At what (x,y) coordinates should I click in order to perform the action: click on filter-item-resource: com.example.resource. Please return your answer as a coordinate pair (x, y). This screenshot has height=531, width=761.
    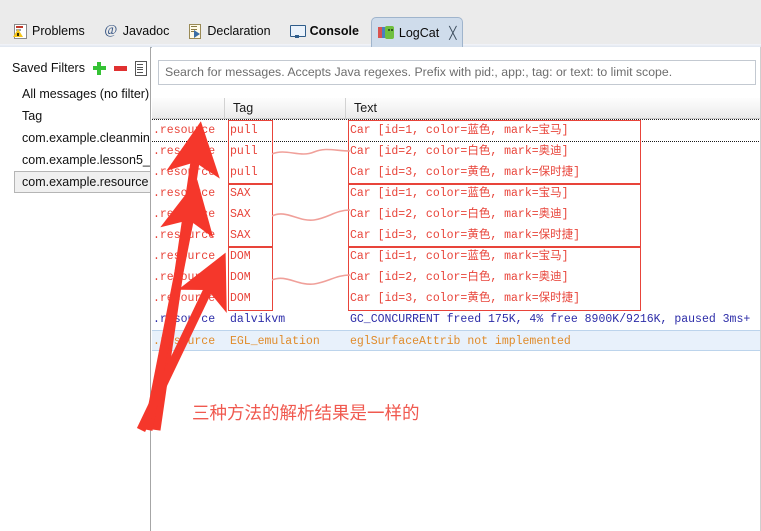
    Looking at the image, I should click on (82, 182).